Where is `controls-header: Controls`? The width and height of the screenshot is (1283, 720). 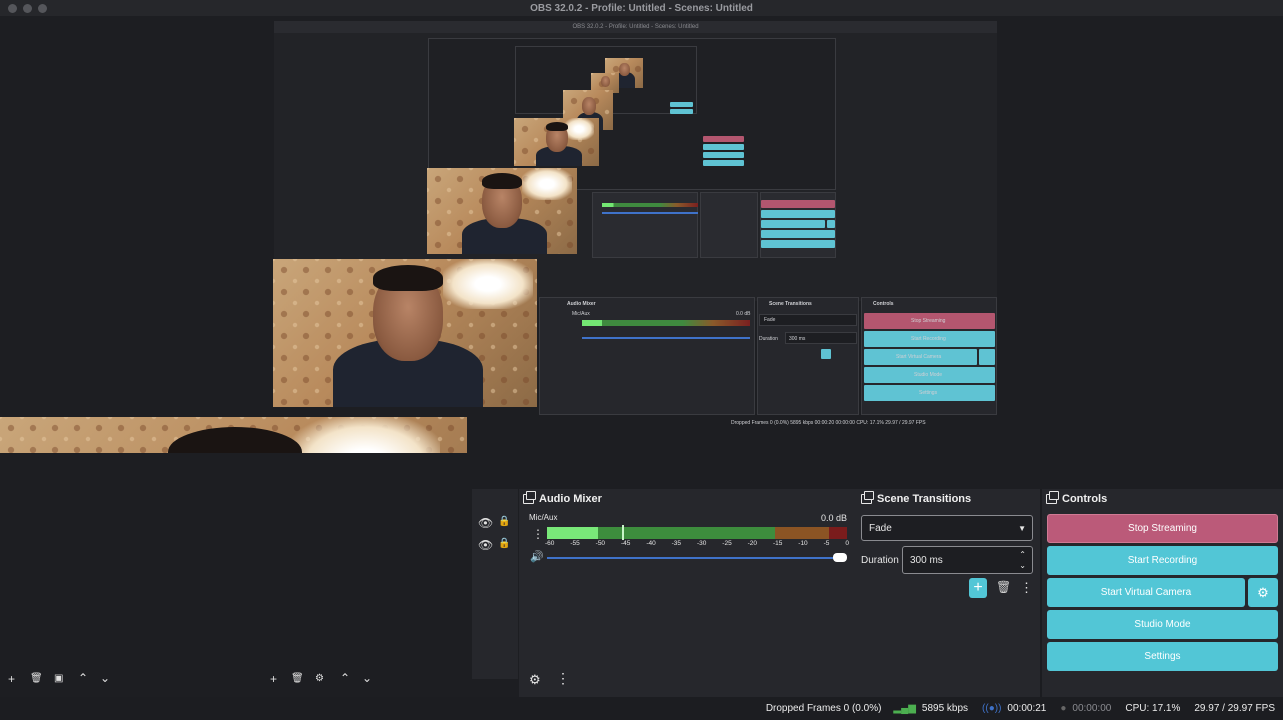
controls-header: Controls is located at coordinates (1162, 499).